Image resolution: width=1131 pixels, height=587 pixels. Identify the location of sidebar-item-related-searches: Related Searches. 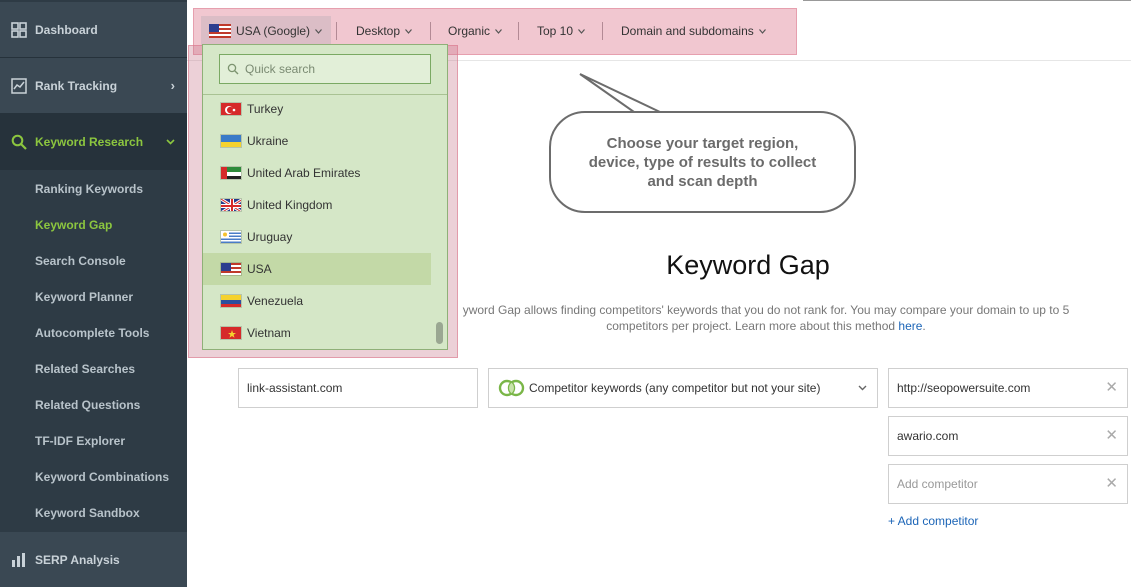
(85, 369).